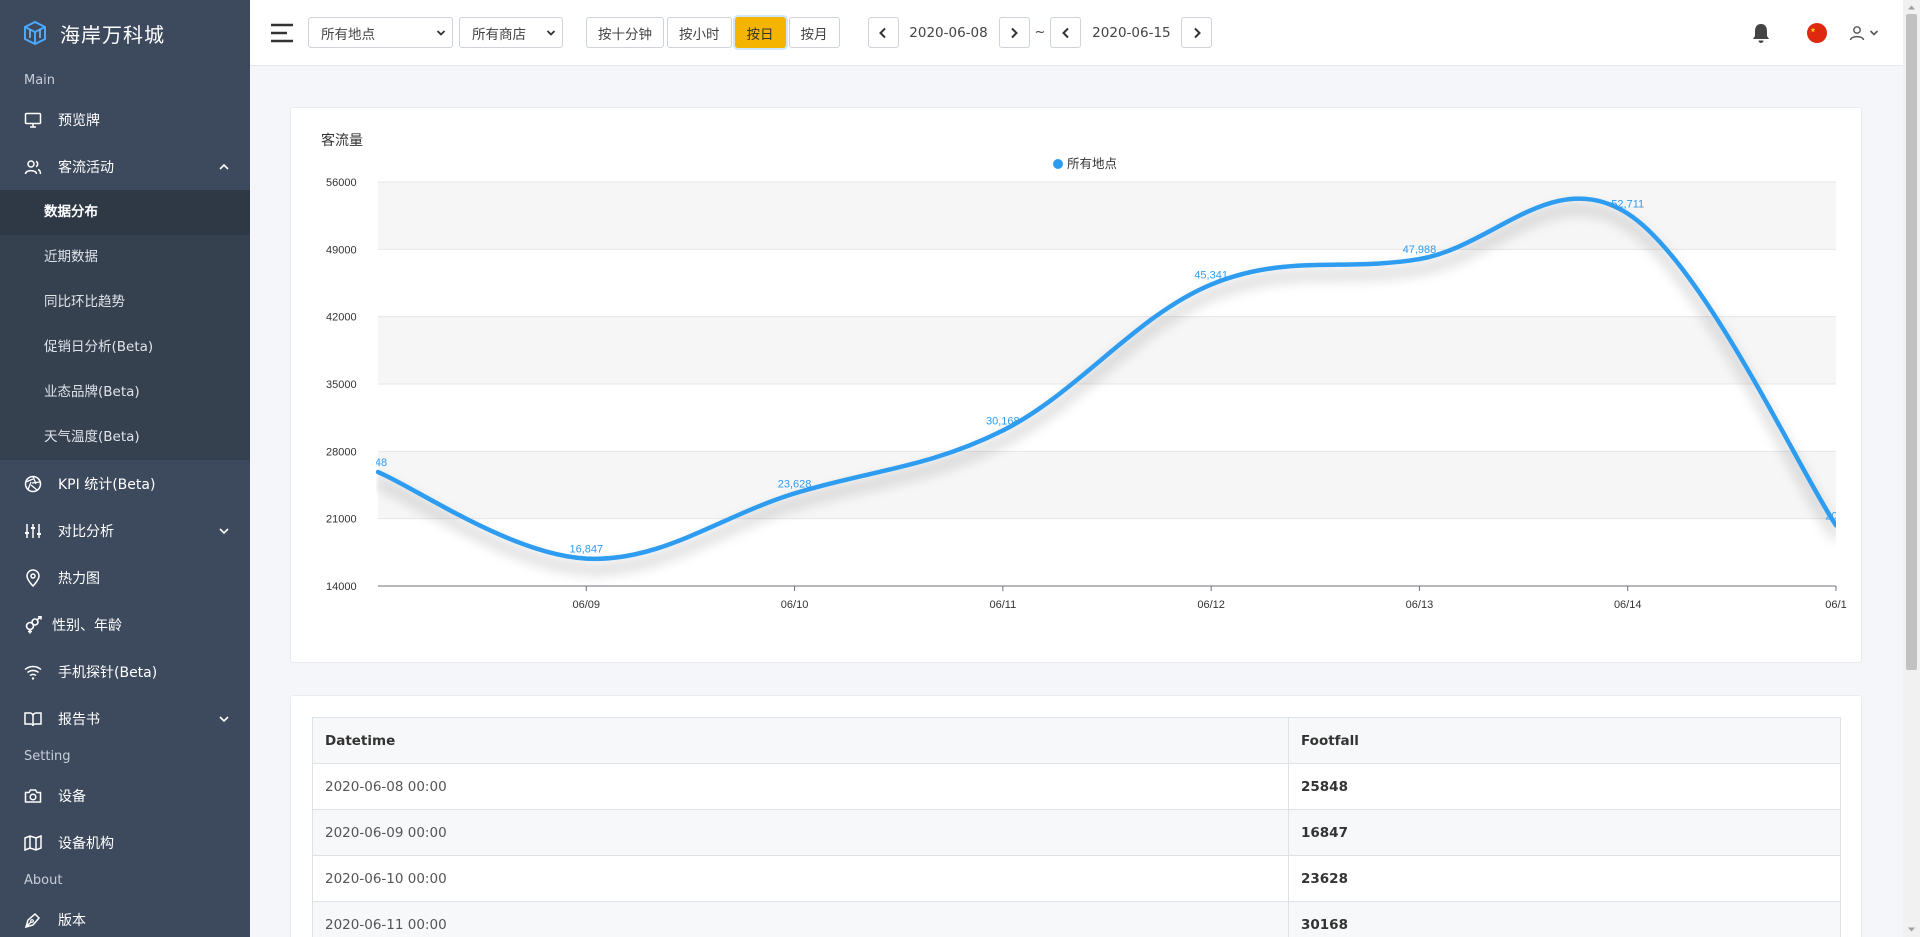 The width and height of the screenshot is (1920, 937). Describe the element at coordinates (125, 795) in the screenshot. I see `sidebar-item-devices: 设备` at that location.